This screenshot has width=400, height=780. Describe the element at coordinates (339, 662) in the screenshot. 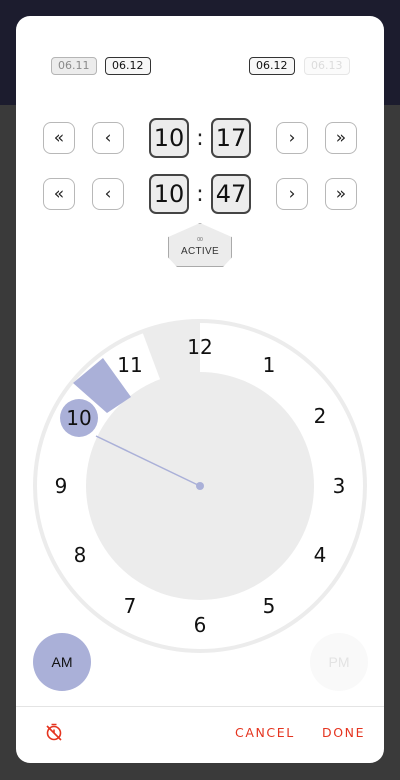

I see `pm-button: PM` at that location.